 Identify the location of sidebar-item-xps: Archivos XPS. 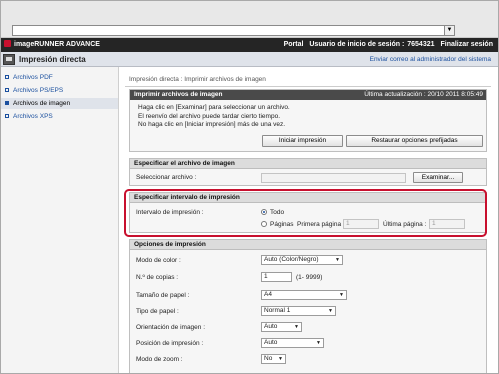
(59, 116).